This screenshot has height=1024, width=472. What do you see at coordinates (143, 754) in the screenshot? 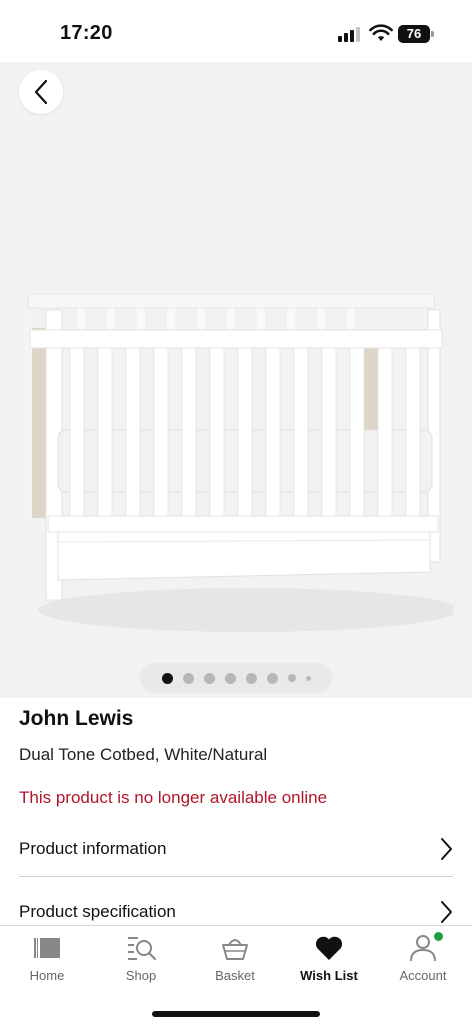
I see `product-title: Dual Tone Cotbed, White/Natural` at bounding box center [143, 754].